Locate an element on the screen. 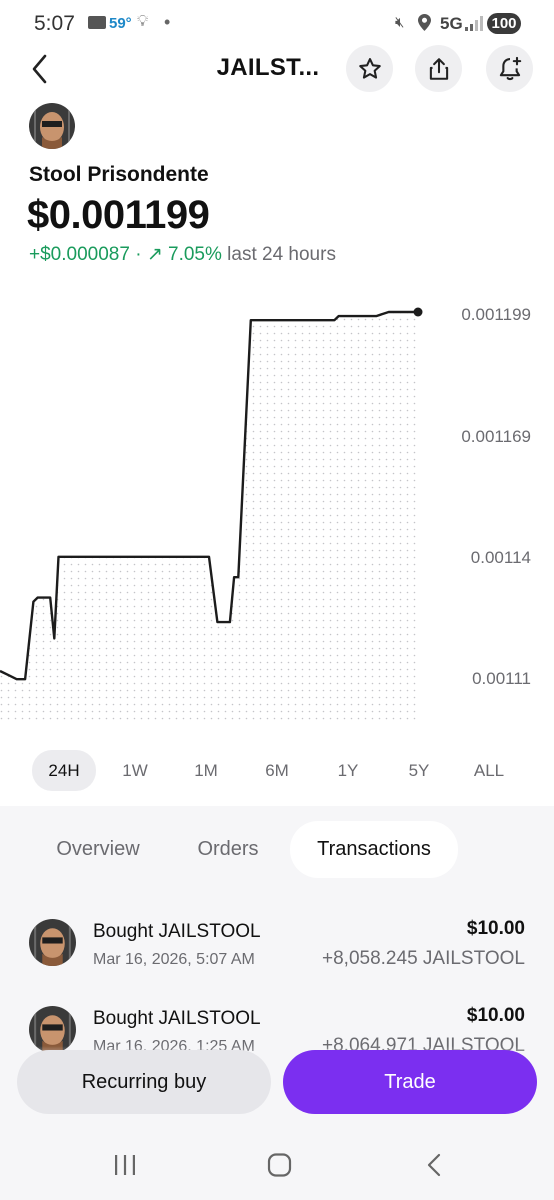 This screenshot has height=1200, width=554. range-tab-all: ALL is located at coordinates (489, 770).